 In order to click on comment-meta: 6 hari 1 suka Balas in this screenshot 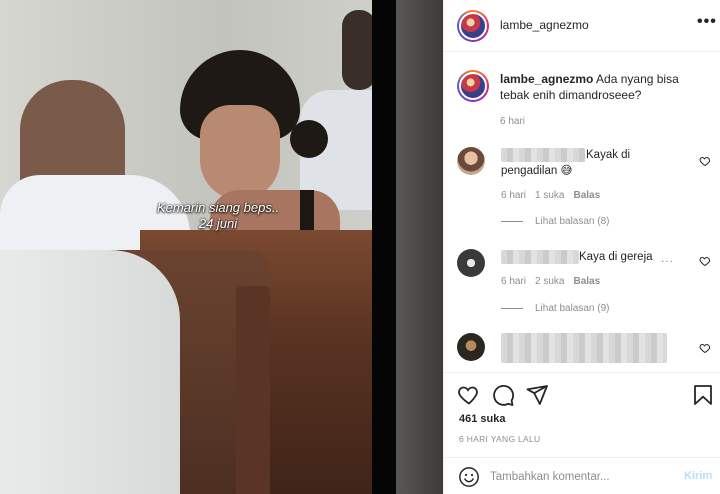, I will do `click(555, 195)`.